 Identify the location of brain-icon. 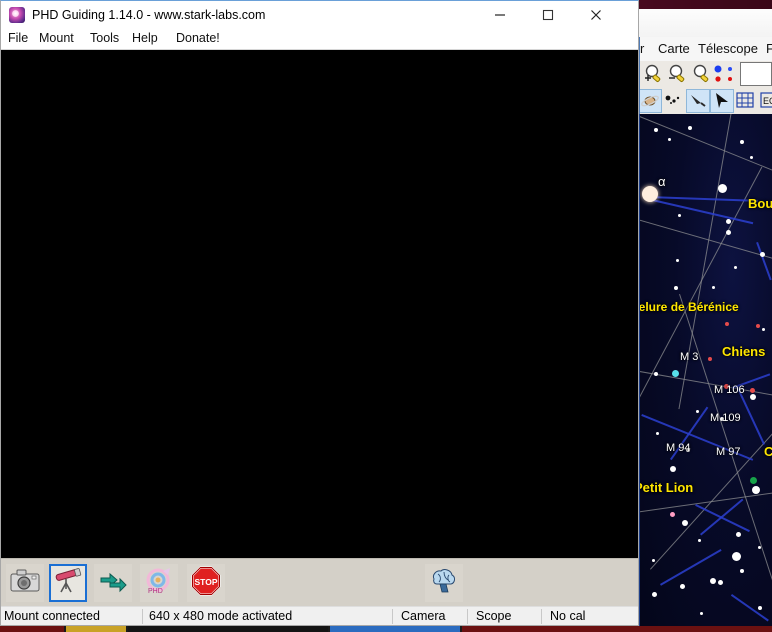
(444, 583).